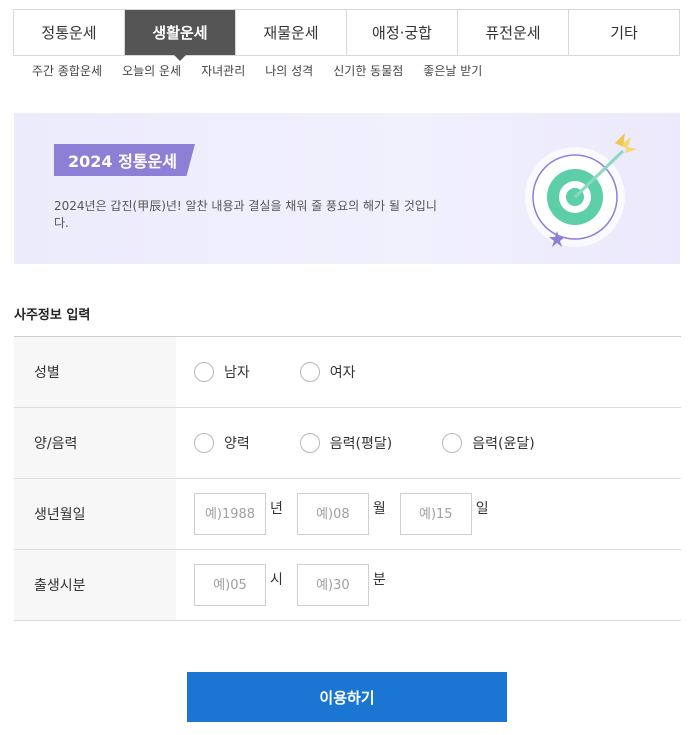 The height and width of the screenshot is (735, 692). What do you see at coordinates (67, 70) in the screenshot?
I see `subnav-weekly-fortune: 주간 종합운세` at bounding box center [67, 70].